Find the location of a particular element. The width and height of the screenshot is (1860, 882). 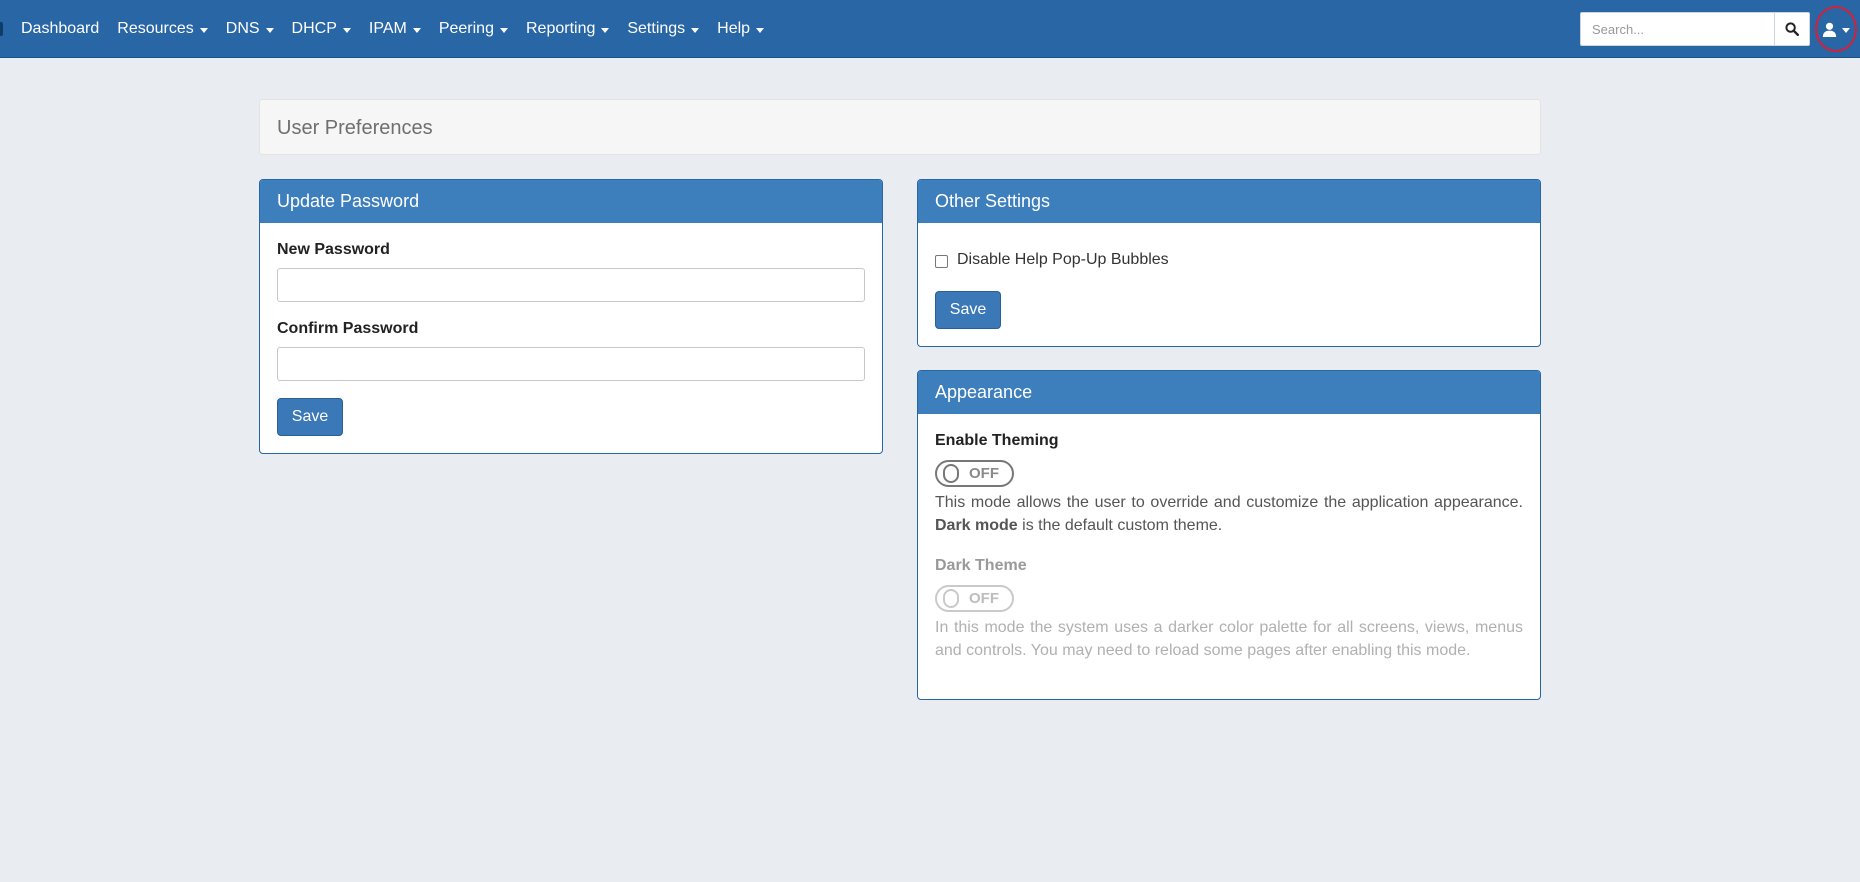

nav-item-label: Peering is located at coordinates (466, 28).